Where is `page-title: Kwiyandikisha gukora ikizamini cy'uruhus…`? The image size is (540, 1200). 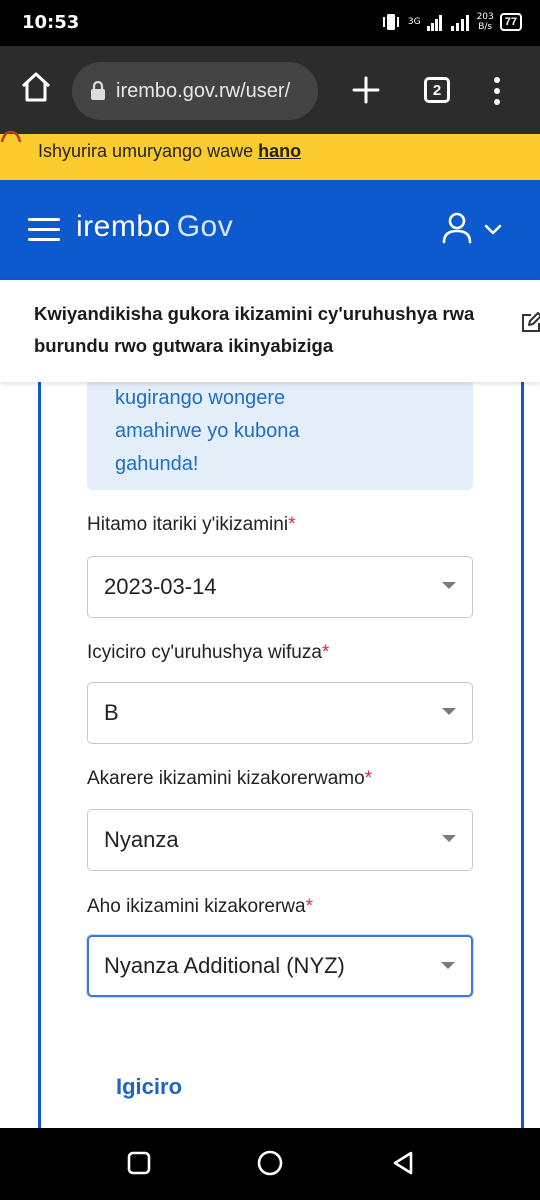 page-title: Kwiyandikisha gukora ikizamini cy'uruhus… is located at coordinates (254, 329).